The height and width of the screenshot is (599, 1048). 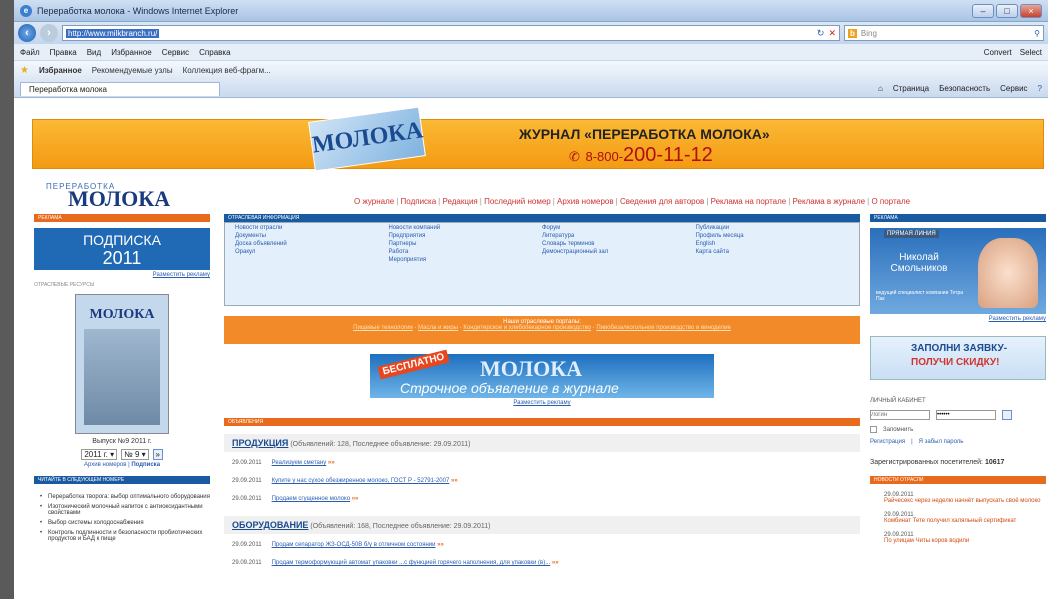 What do you see at coordinates (662, 201) in the screenshot?
I see `nav-authors: Сведения для авторов` at bounding box center [662, 201].